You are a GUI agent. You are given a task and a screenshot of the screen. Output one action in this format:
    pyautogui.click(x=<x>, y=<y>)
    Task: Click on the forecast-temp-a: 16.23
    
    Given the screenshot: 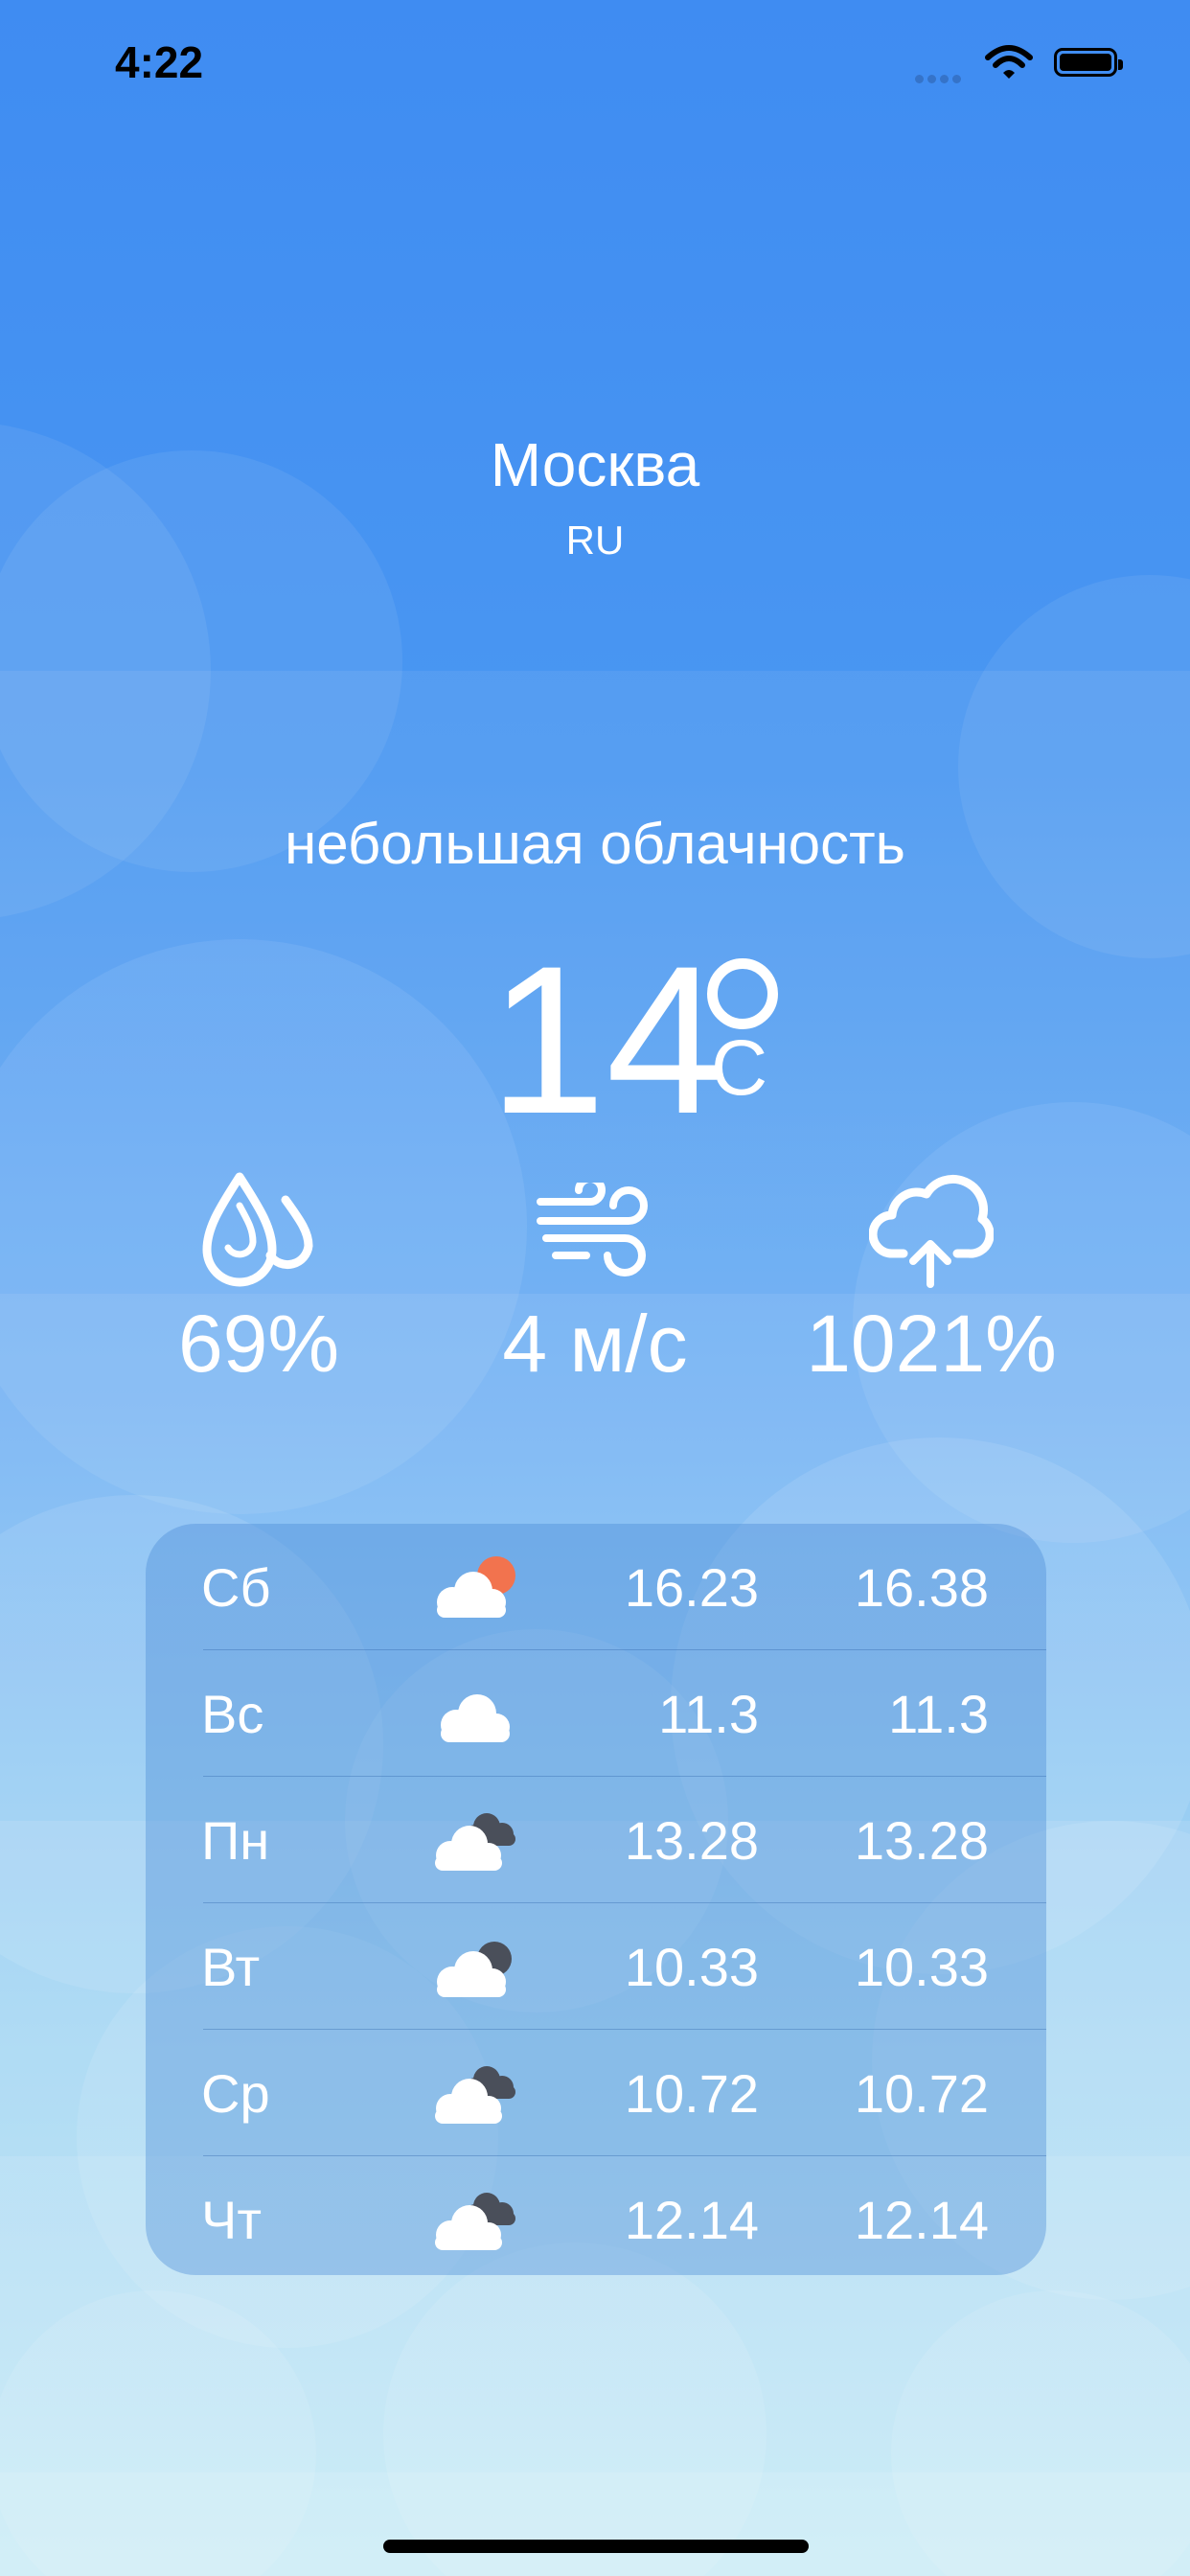 What is the action you would take?
    pyautogui.click(x=692, y=1587)
    